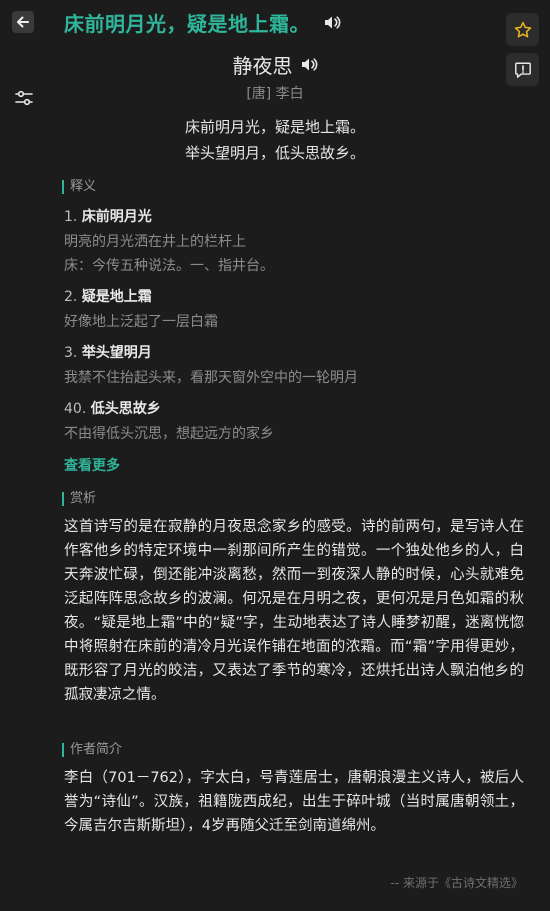 This screenshot has width=550, height=911. I want to click on definition-word: 低头思故乡, so click(125, 409).